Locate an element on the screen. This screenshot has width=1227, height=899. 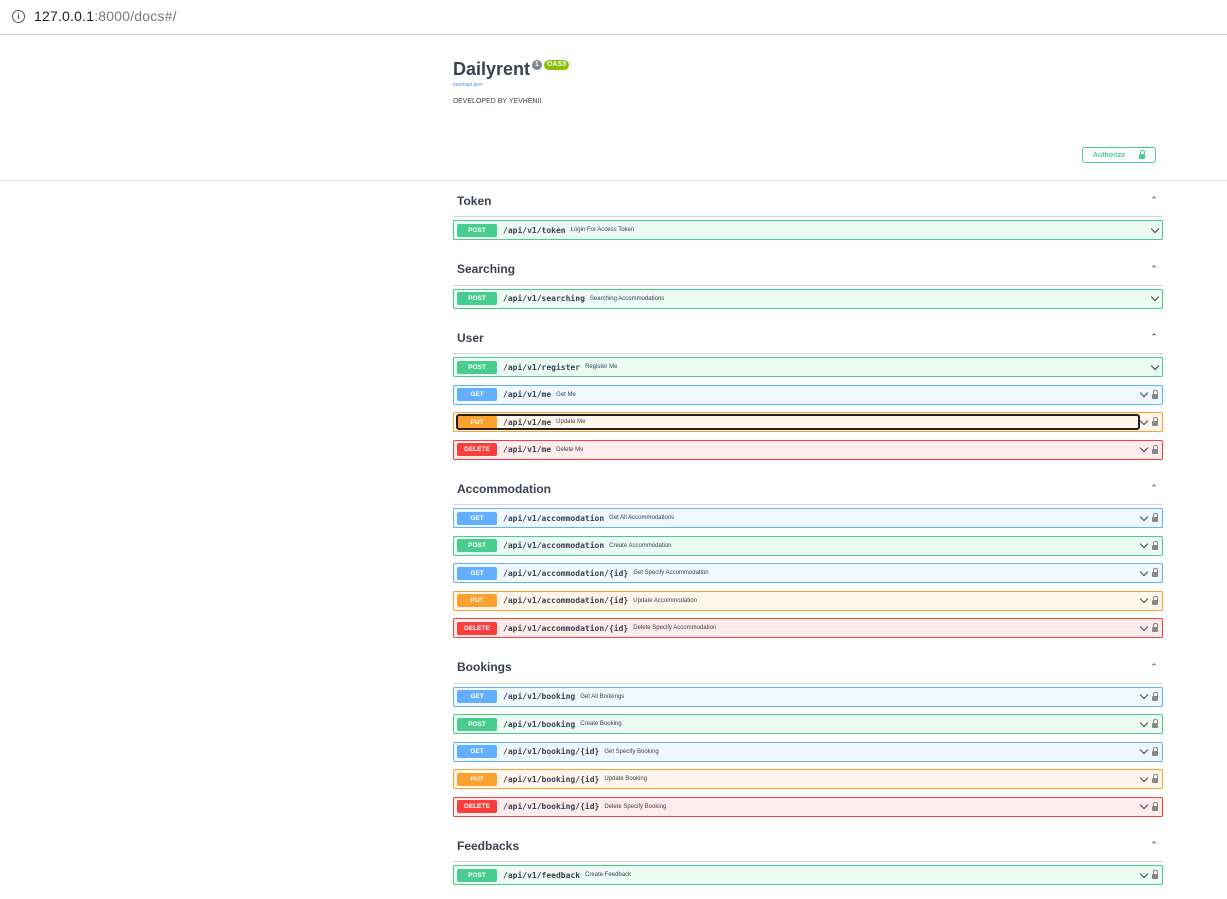
tag-title: Bookings is located at coordinates (484, 667).